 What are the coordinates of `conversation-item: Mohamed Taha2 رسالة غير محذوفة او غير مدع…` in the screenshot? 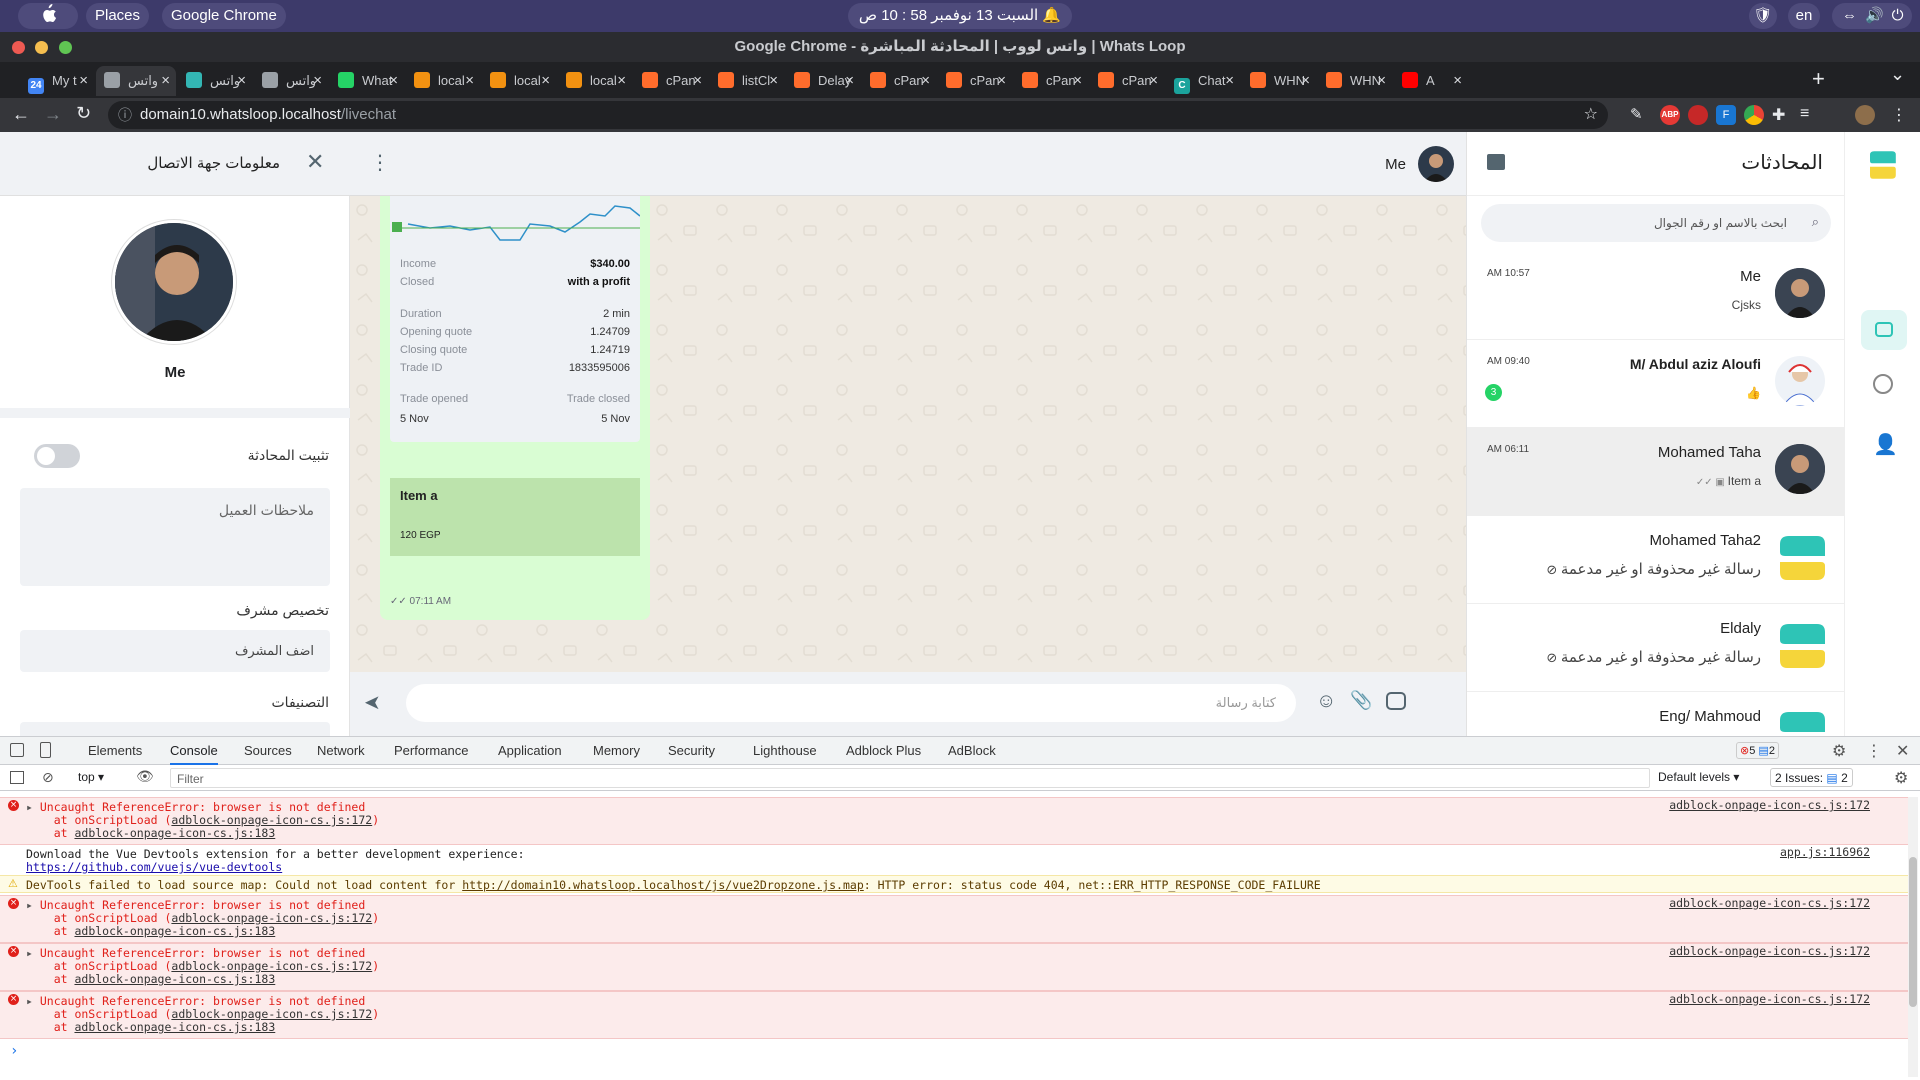 It's located at (1656, 560).